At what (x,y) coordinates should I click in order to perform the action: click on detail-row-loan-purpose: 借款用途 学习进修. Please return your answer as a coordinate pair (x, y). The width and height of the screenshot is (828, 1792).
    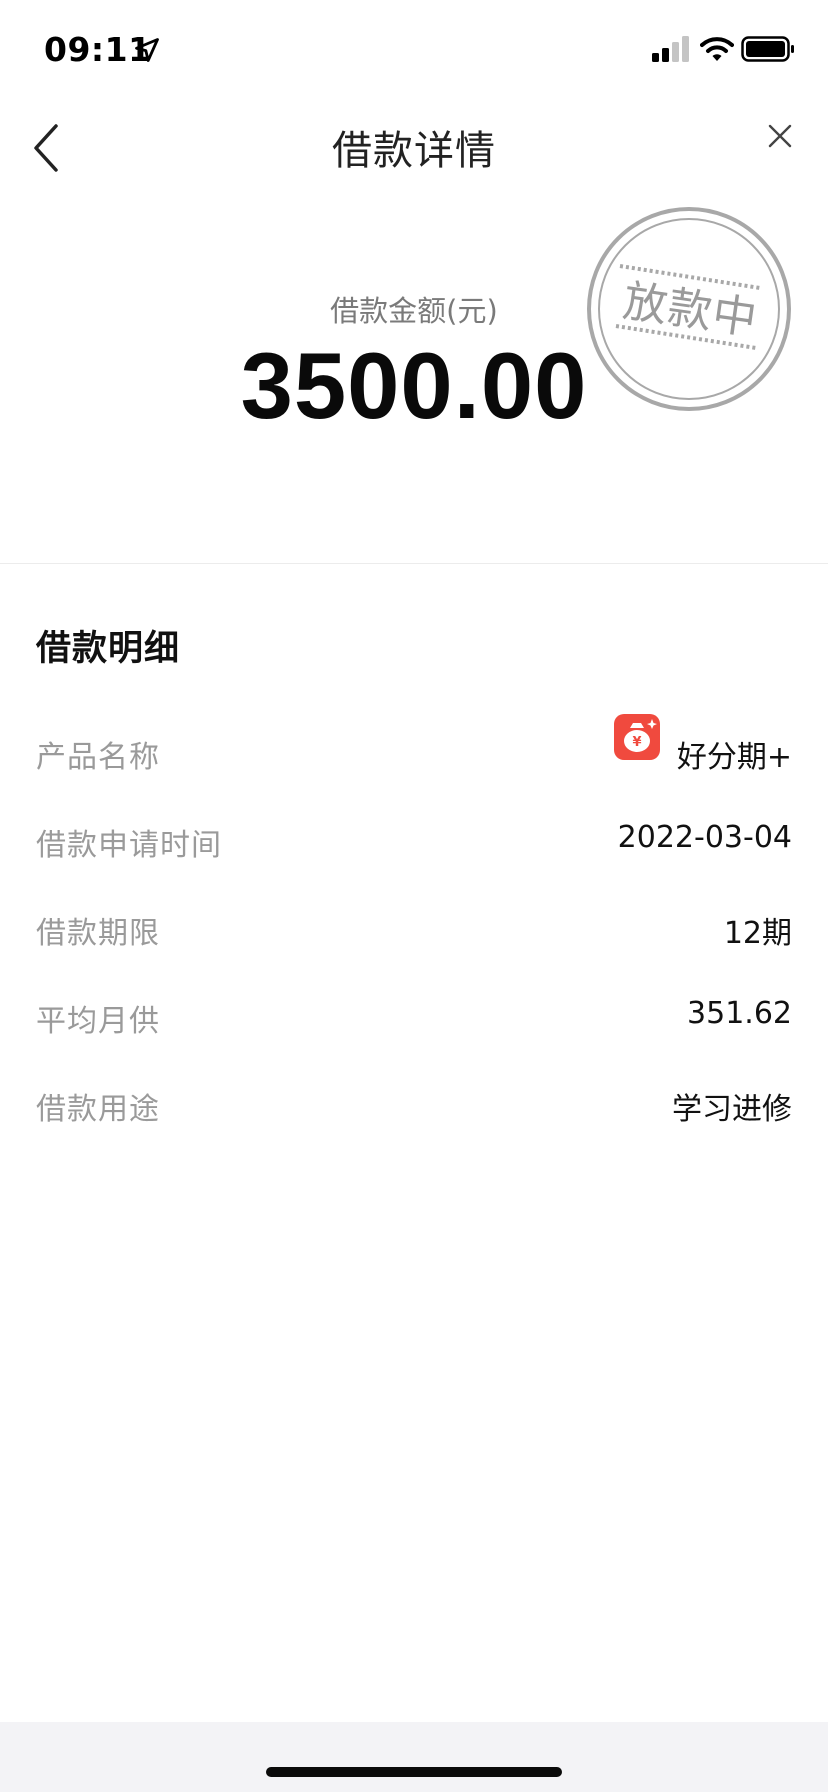
    Looking at the image, I should click on (414, 1104).